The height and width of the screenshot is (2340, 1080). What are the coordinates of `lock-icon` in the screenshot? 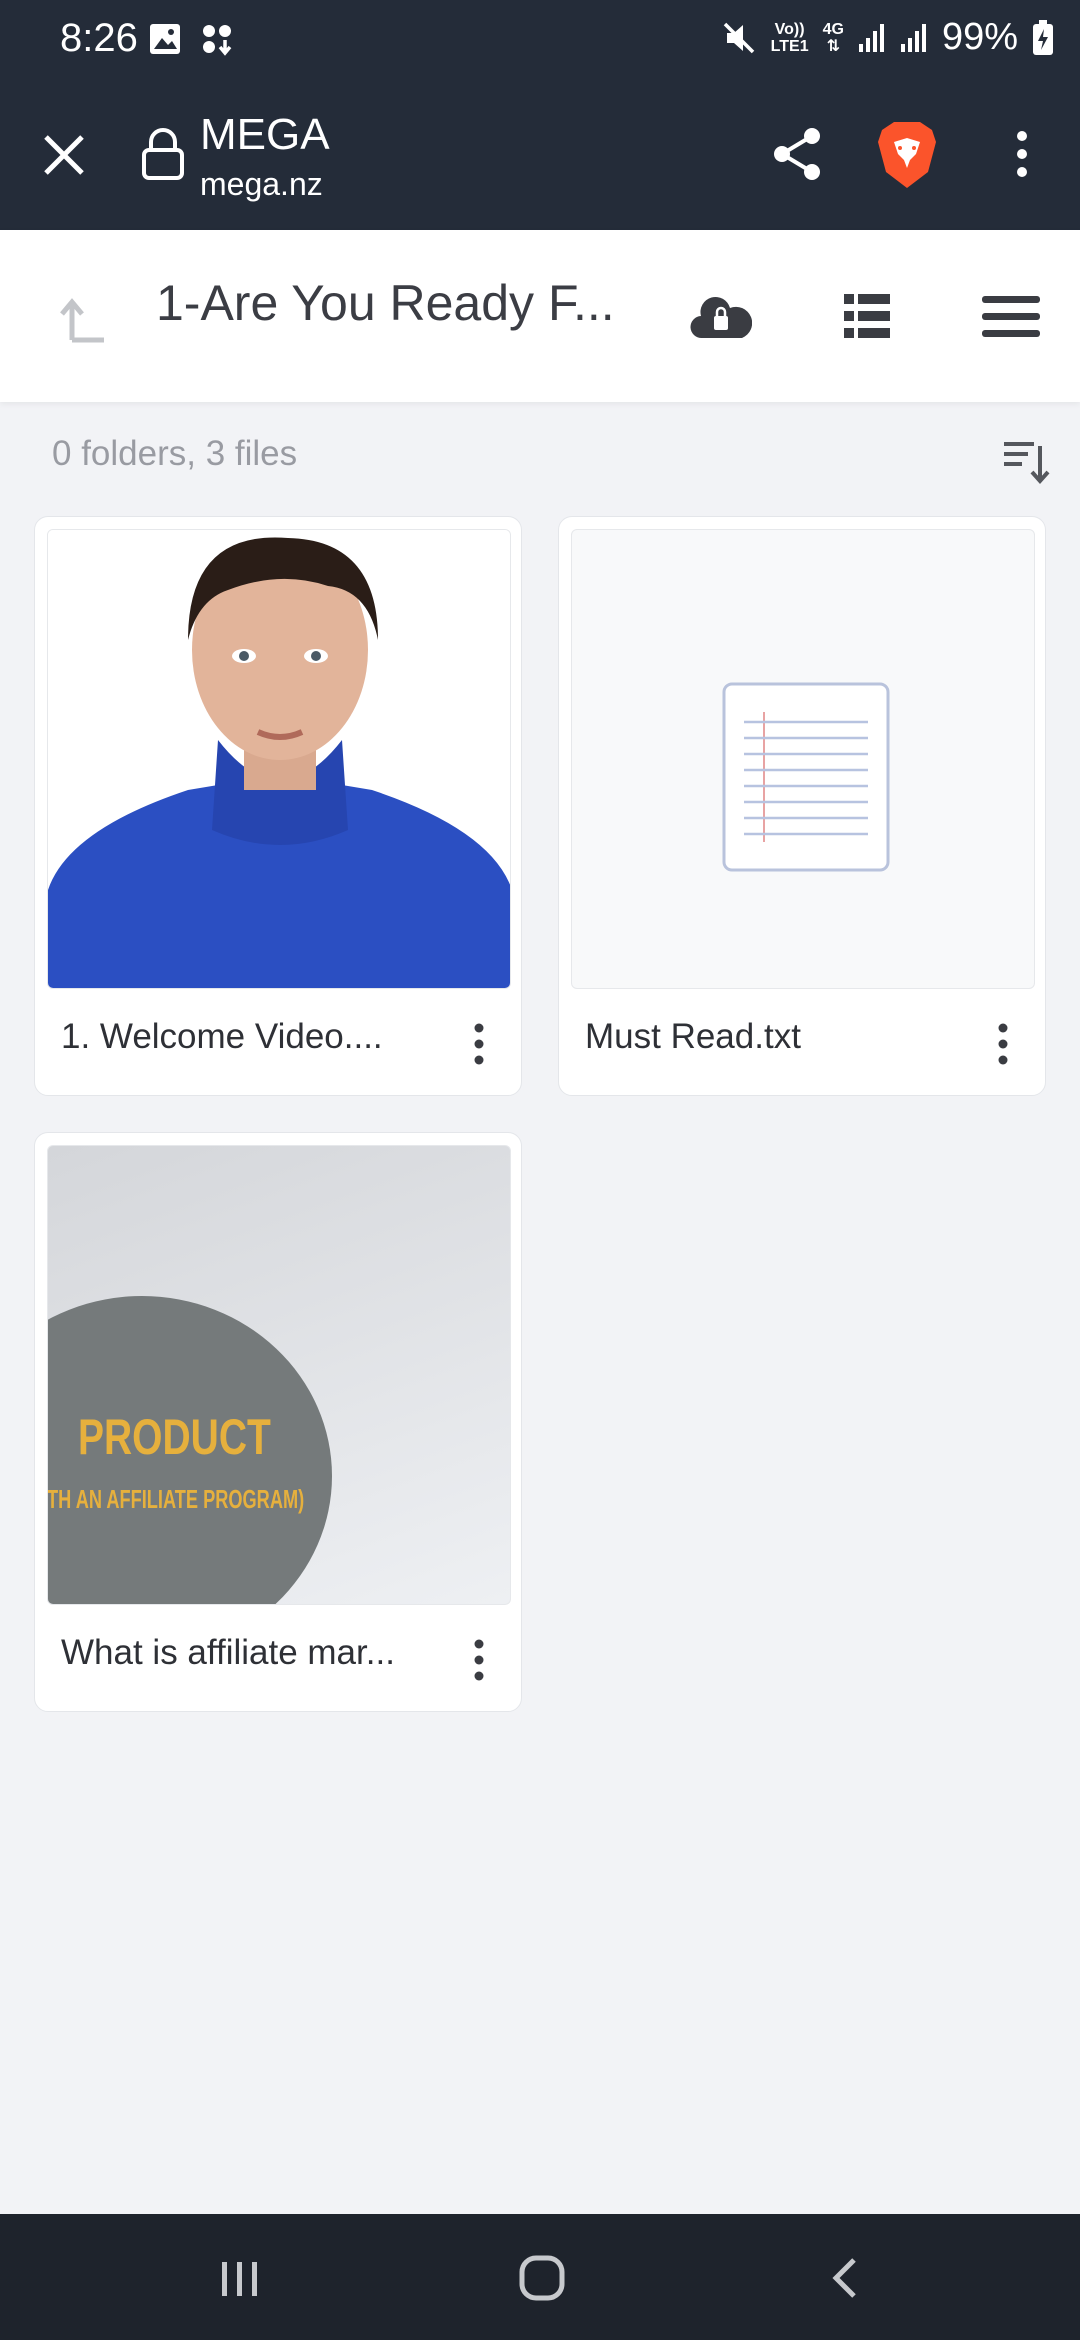 It's located at (163, 154).